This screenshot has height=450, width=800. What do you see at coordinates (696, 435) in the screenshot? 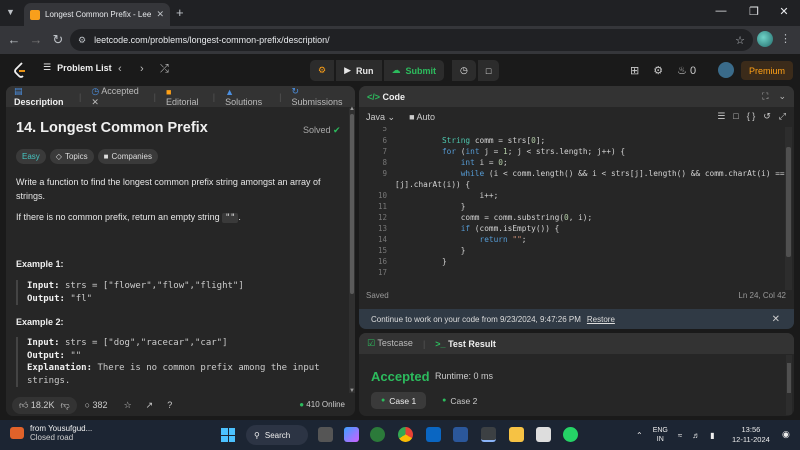
I see `volume-icon: ♬` at bounding box center [696, 435].